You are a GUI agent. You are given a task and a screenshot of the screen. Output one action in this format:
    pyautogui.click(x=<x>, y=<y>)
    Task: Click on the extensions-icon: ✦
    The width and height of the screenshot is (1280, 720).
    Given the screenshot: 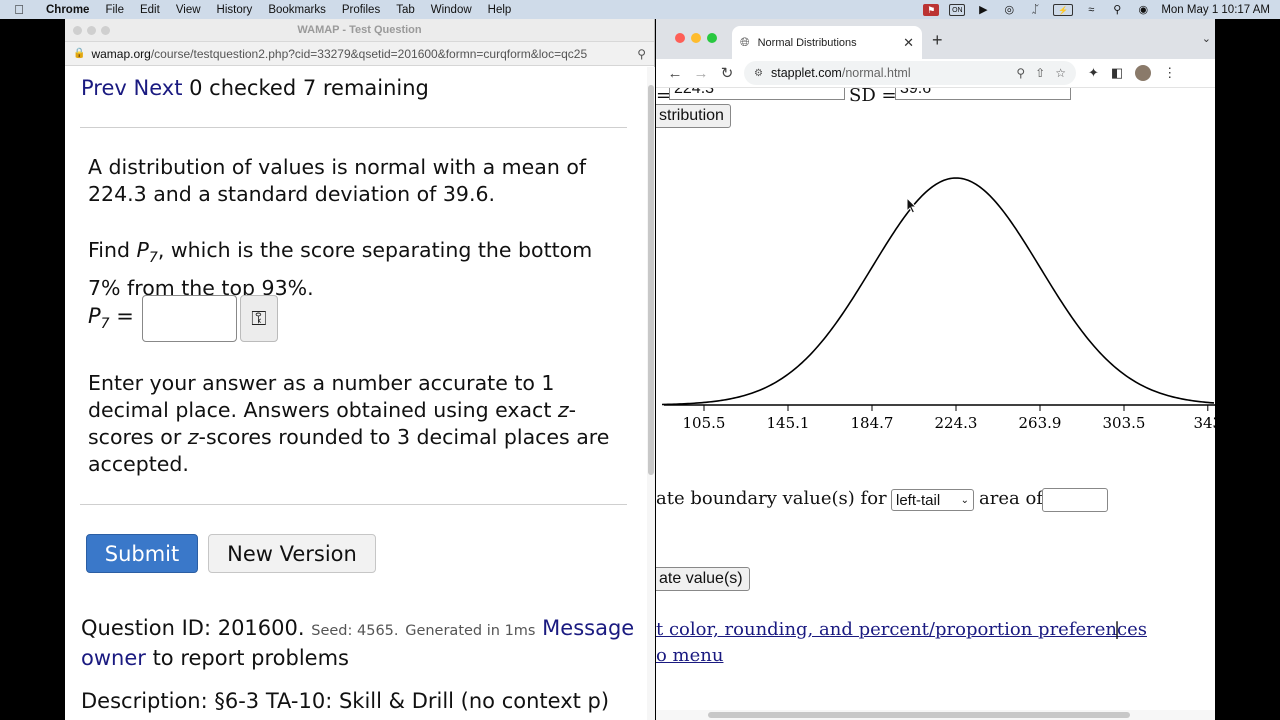 What is the action you would take?
    pyautogui.click(x=1093, y=73)
    